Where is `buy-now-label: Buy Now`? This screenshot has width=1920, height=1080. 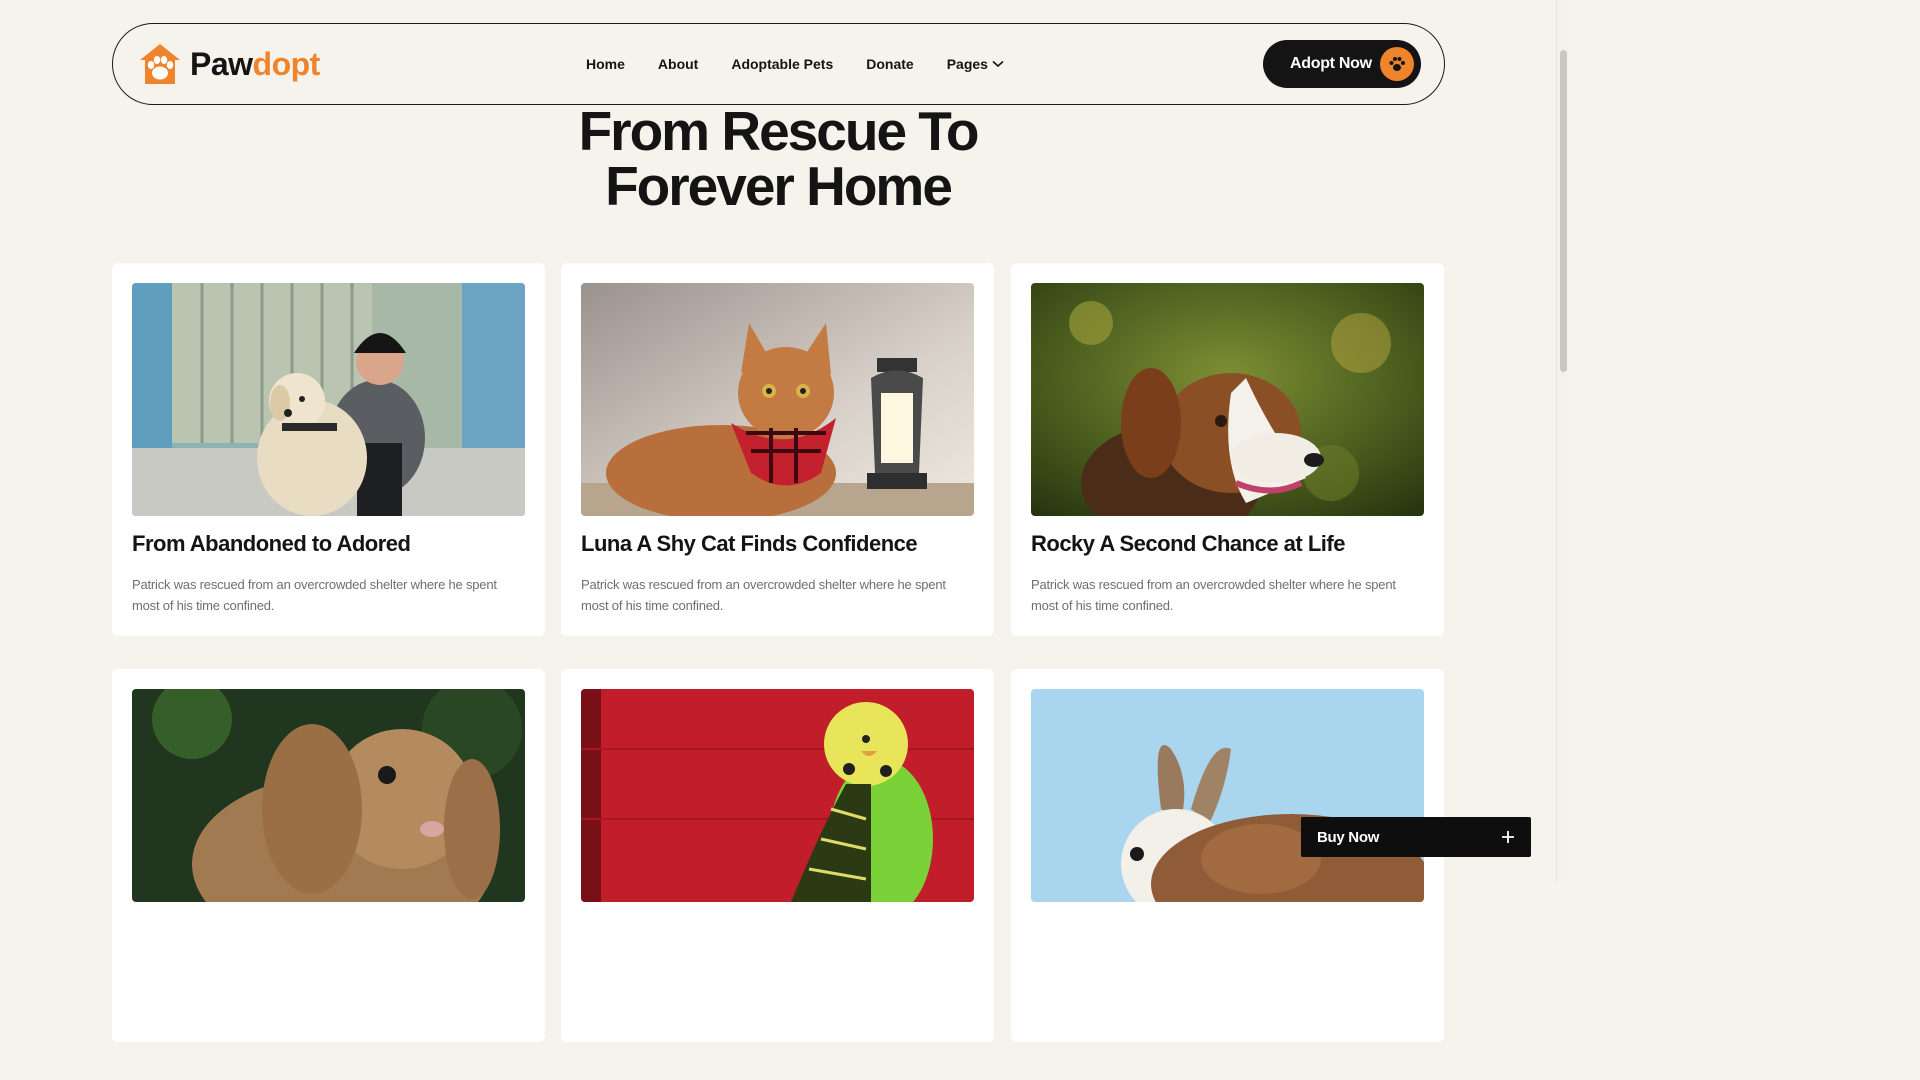
buy-now-label: Buy Now is located at coordinates (1348, 837).